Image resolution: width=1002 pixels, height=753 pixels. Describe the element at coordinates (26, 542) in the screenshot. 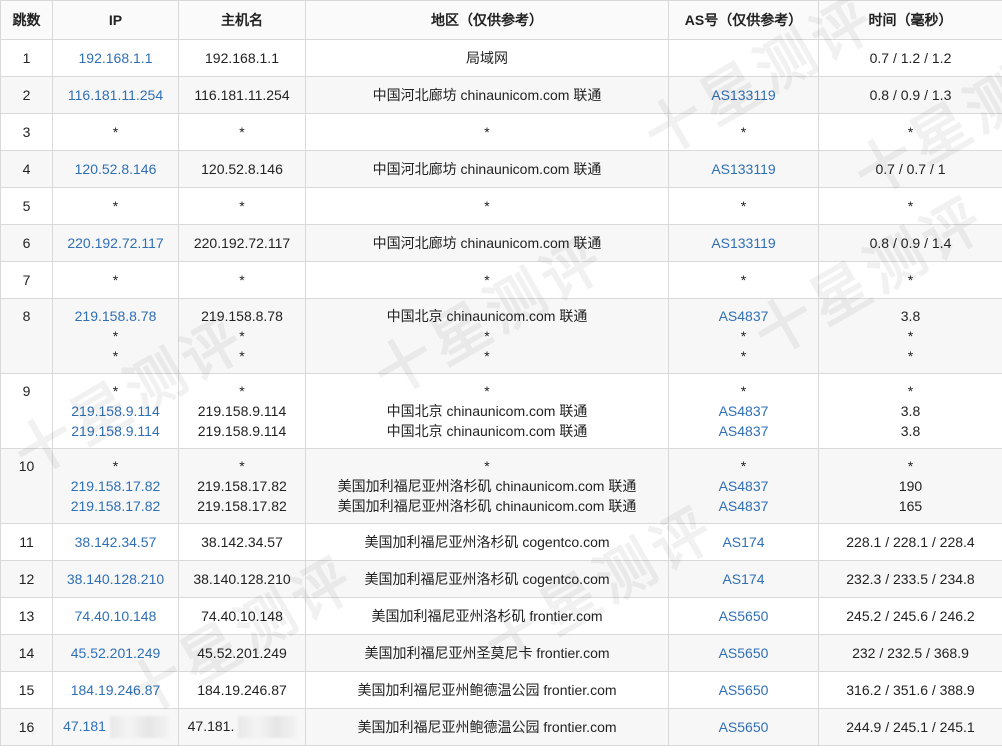

I see `hop-number: 11` at that location.